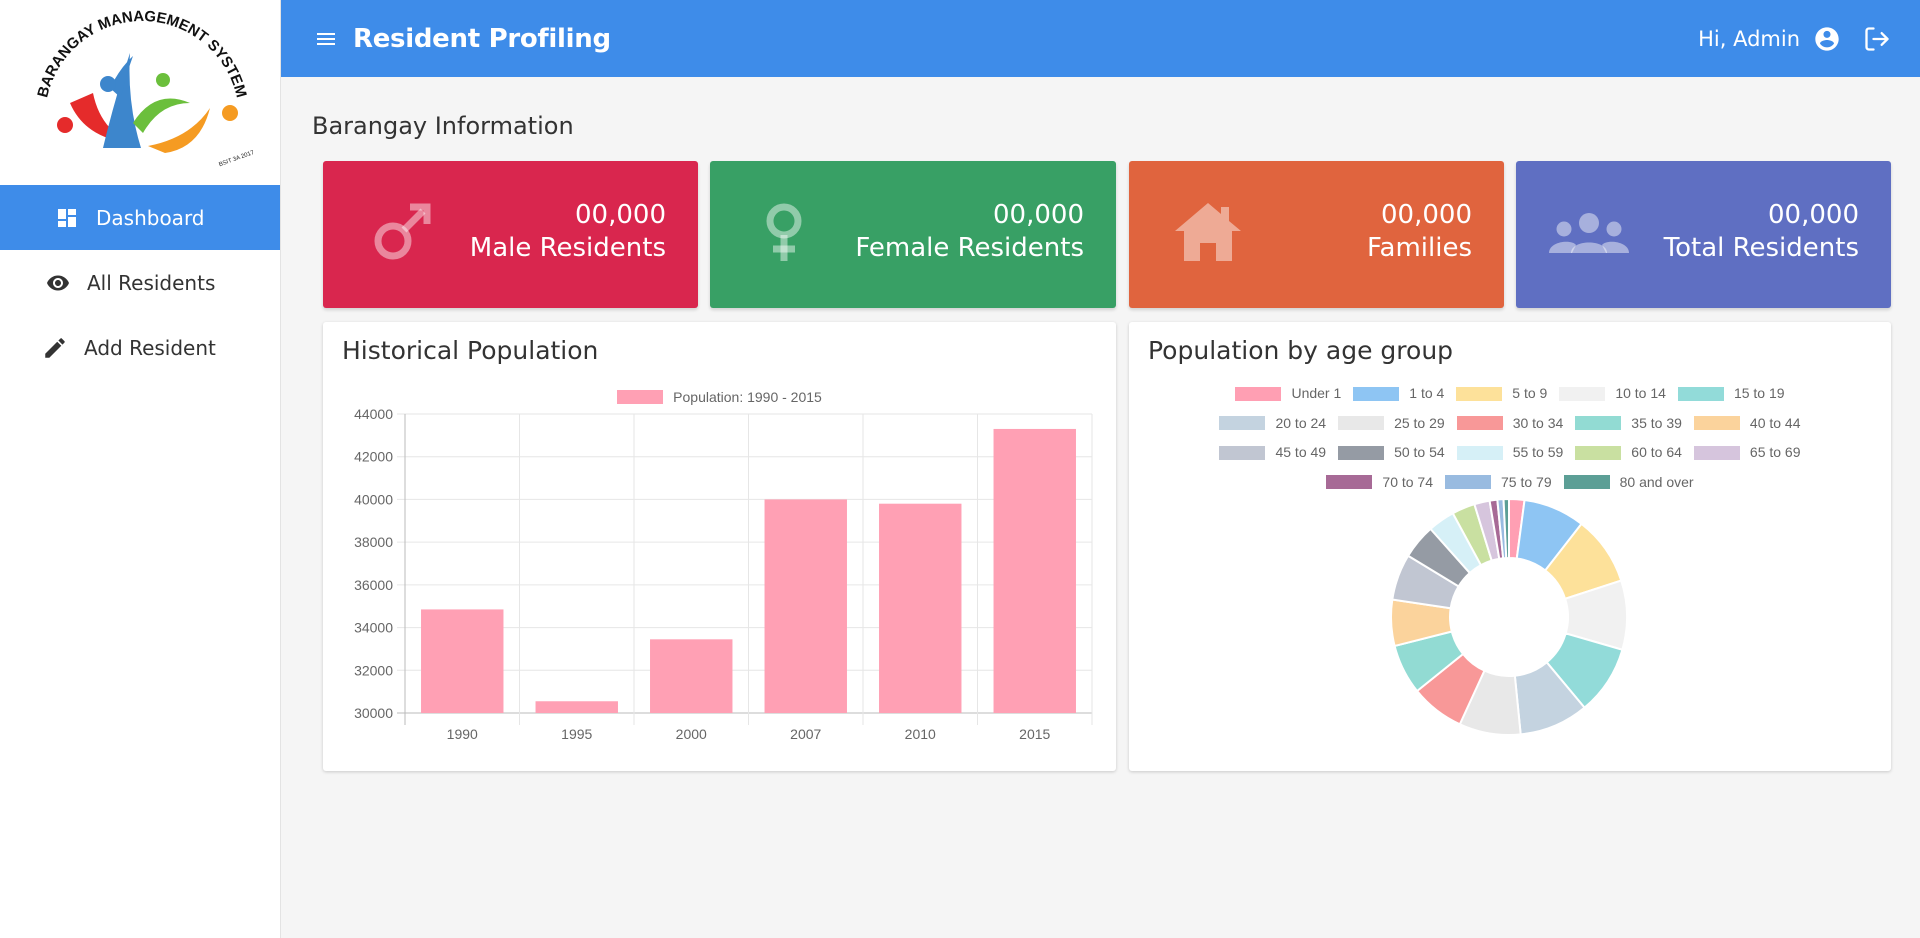 The image size is (1920, 938). Describe the element at coordinates (373, 414) in the screenshot. I see `y-tick-label: 44000` at that location.